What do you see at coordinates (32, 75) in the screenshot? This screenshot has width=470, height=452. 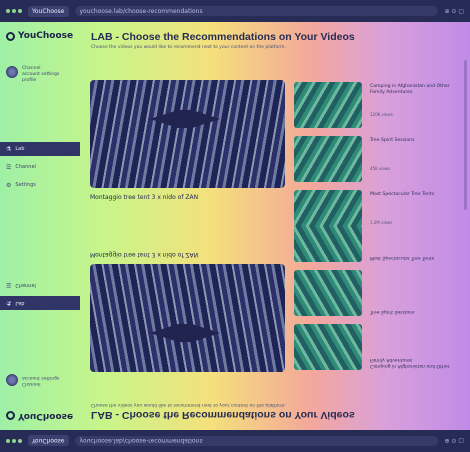 I see `user-panel: Channel account settings profile` at bounding box center [32, 75].